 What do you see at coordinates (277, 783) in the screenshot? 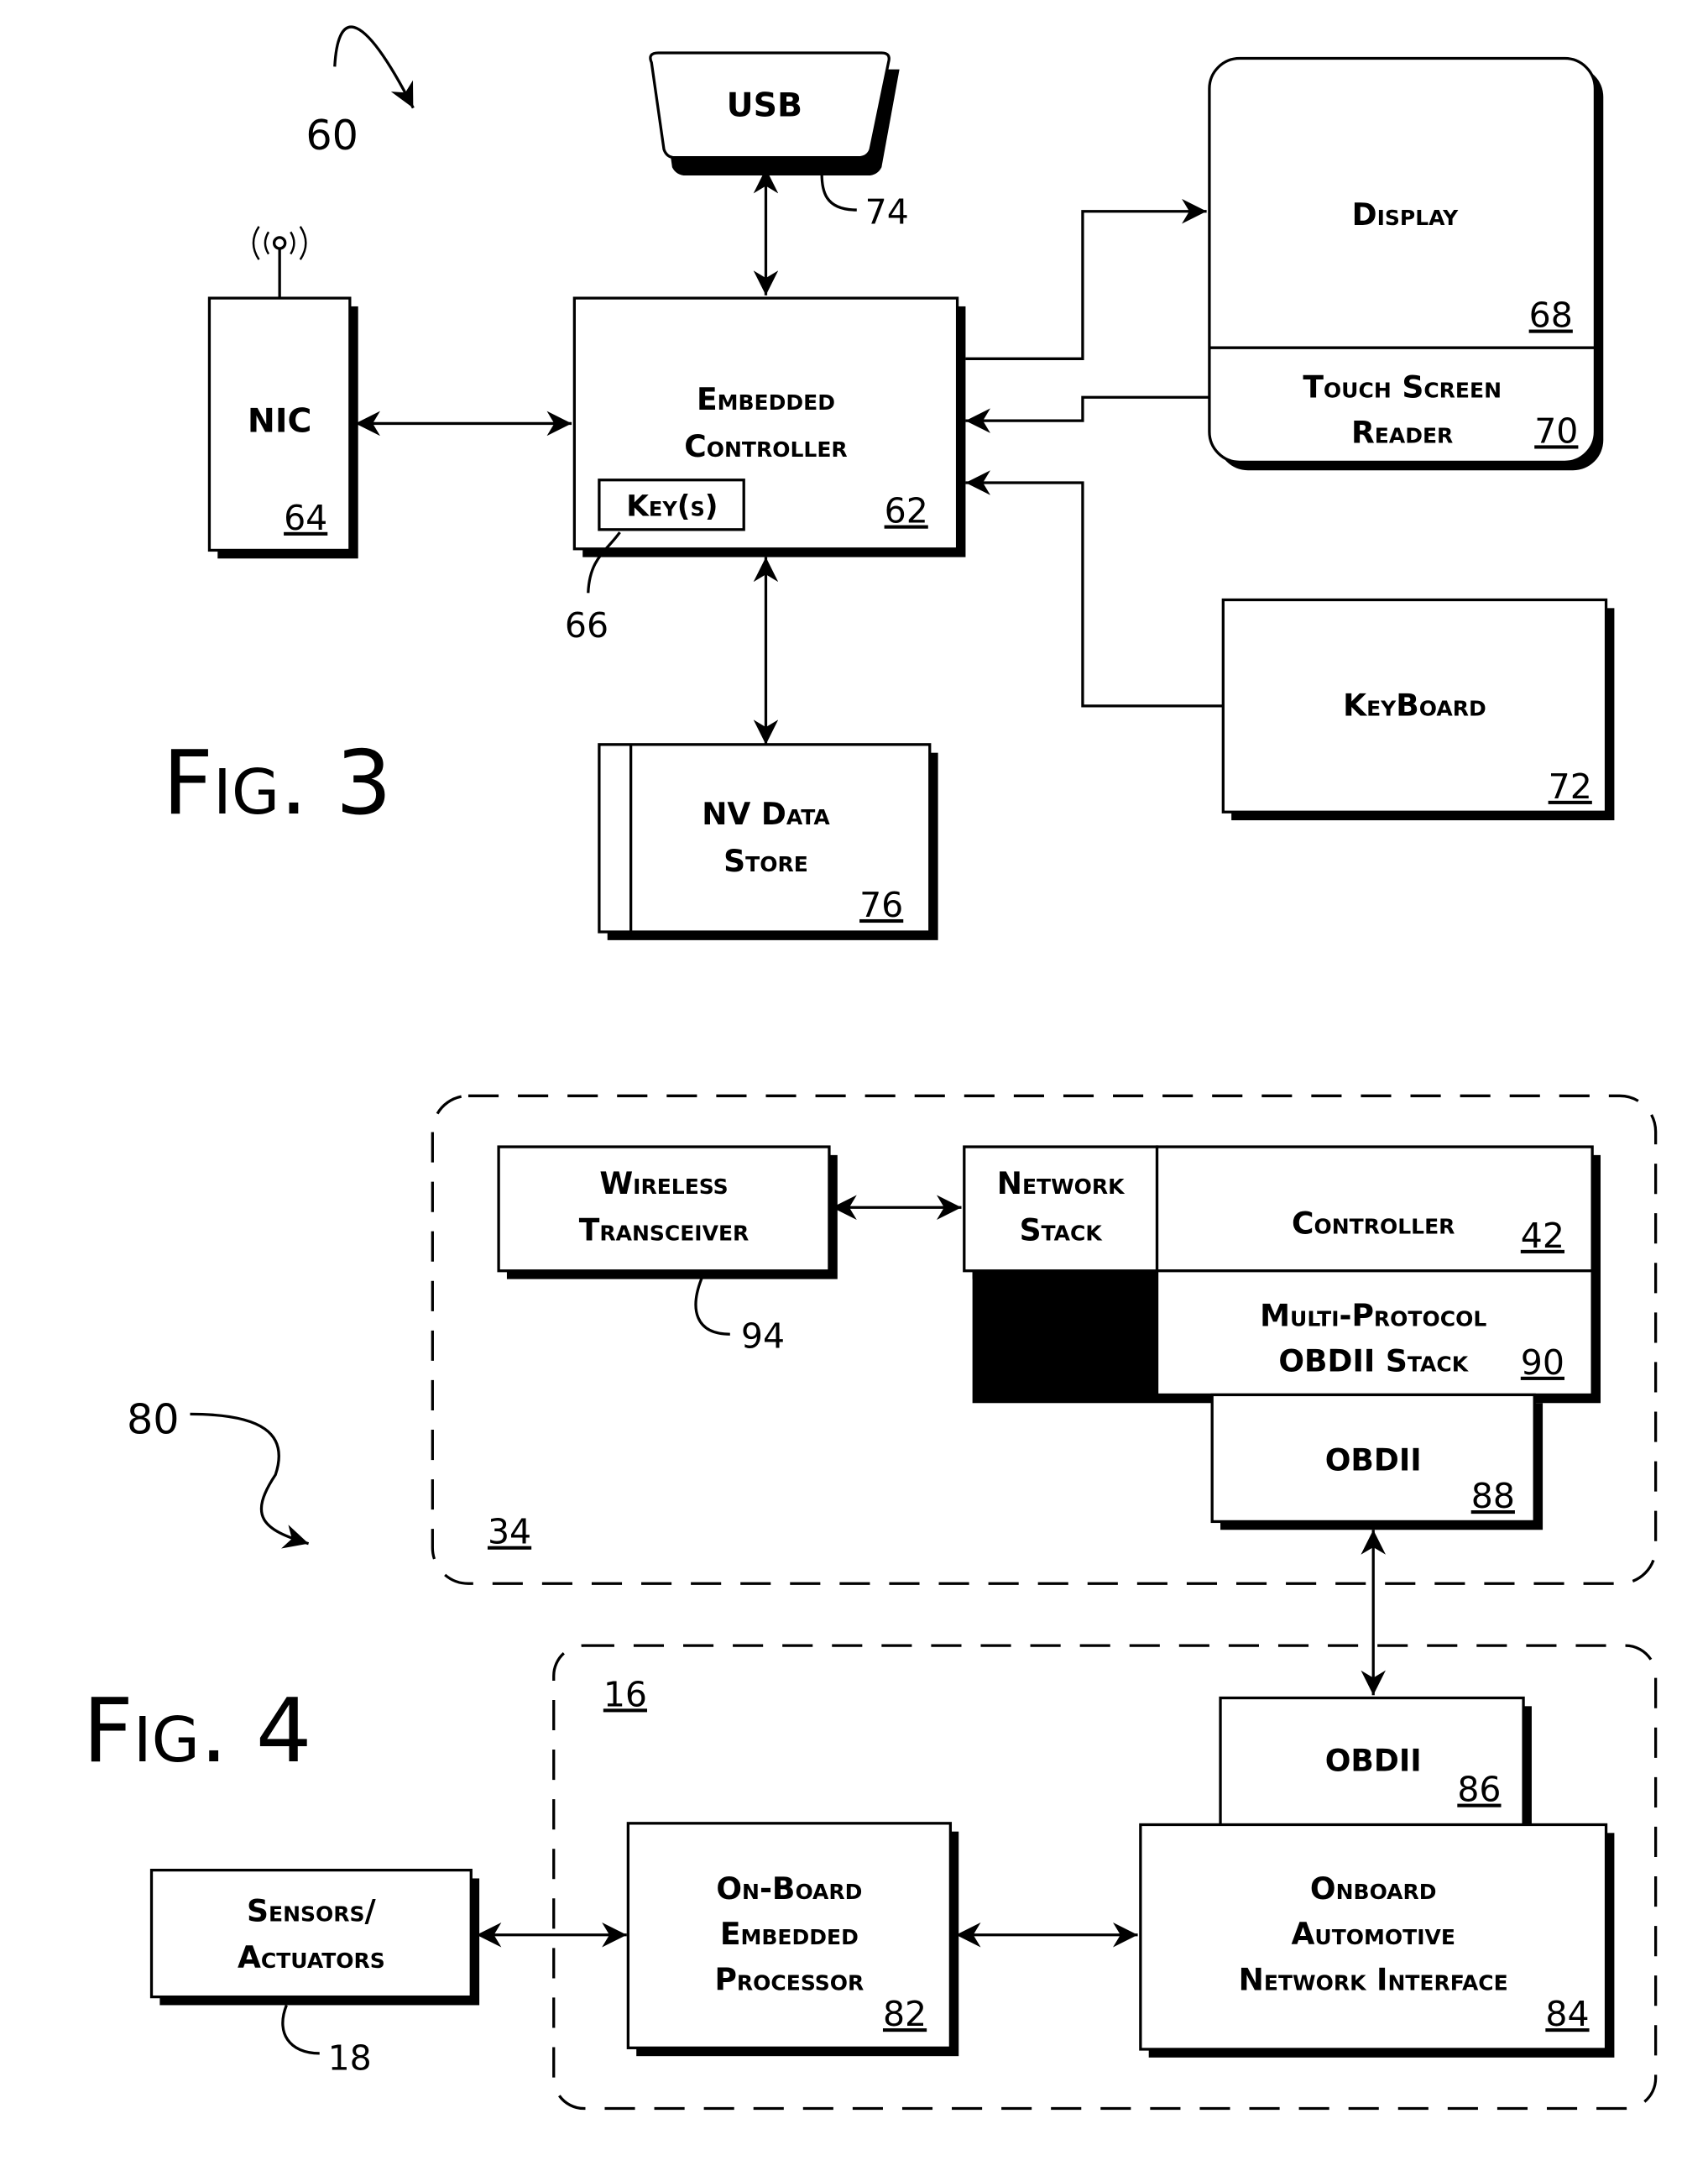
I see `fig3-title: Fig. 3` at bounding box center [277, 783].